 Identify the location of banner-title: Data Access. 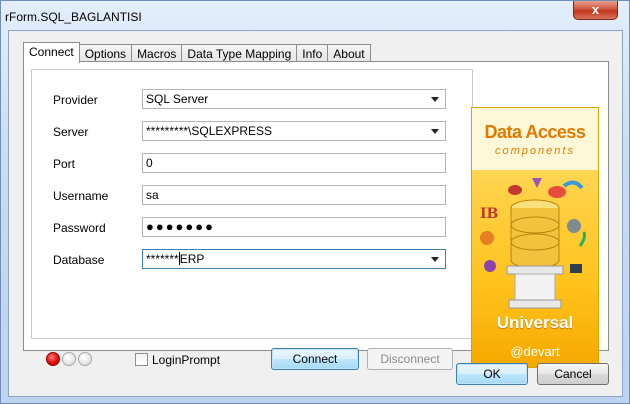
(535, 132).